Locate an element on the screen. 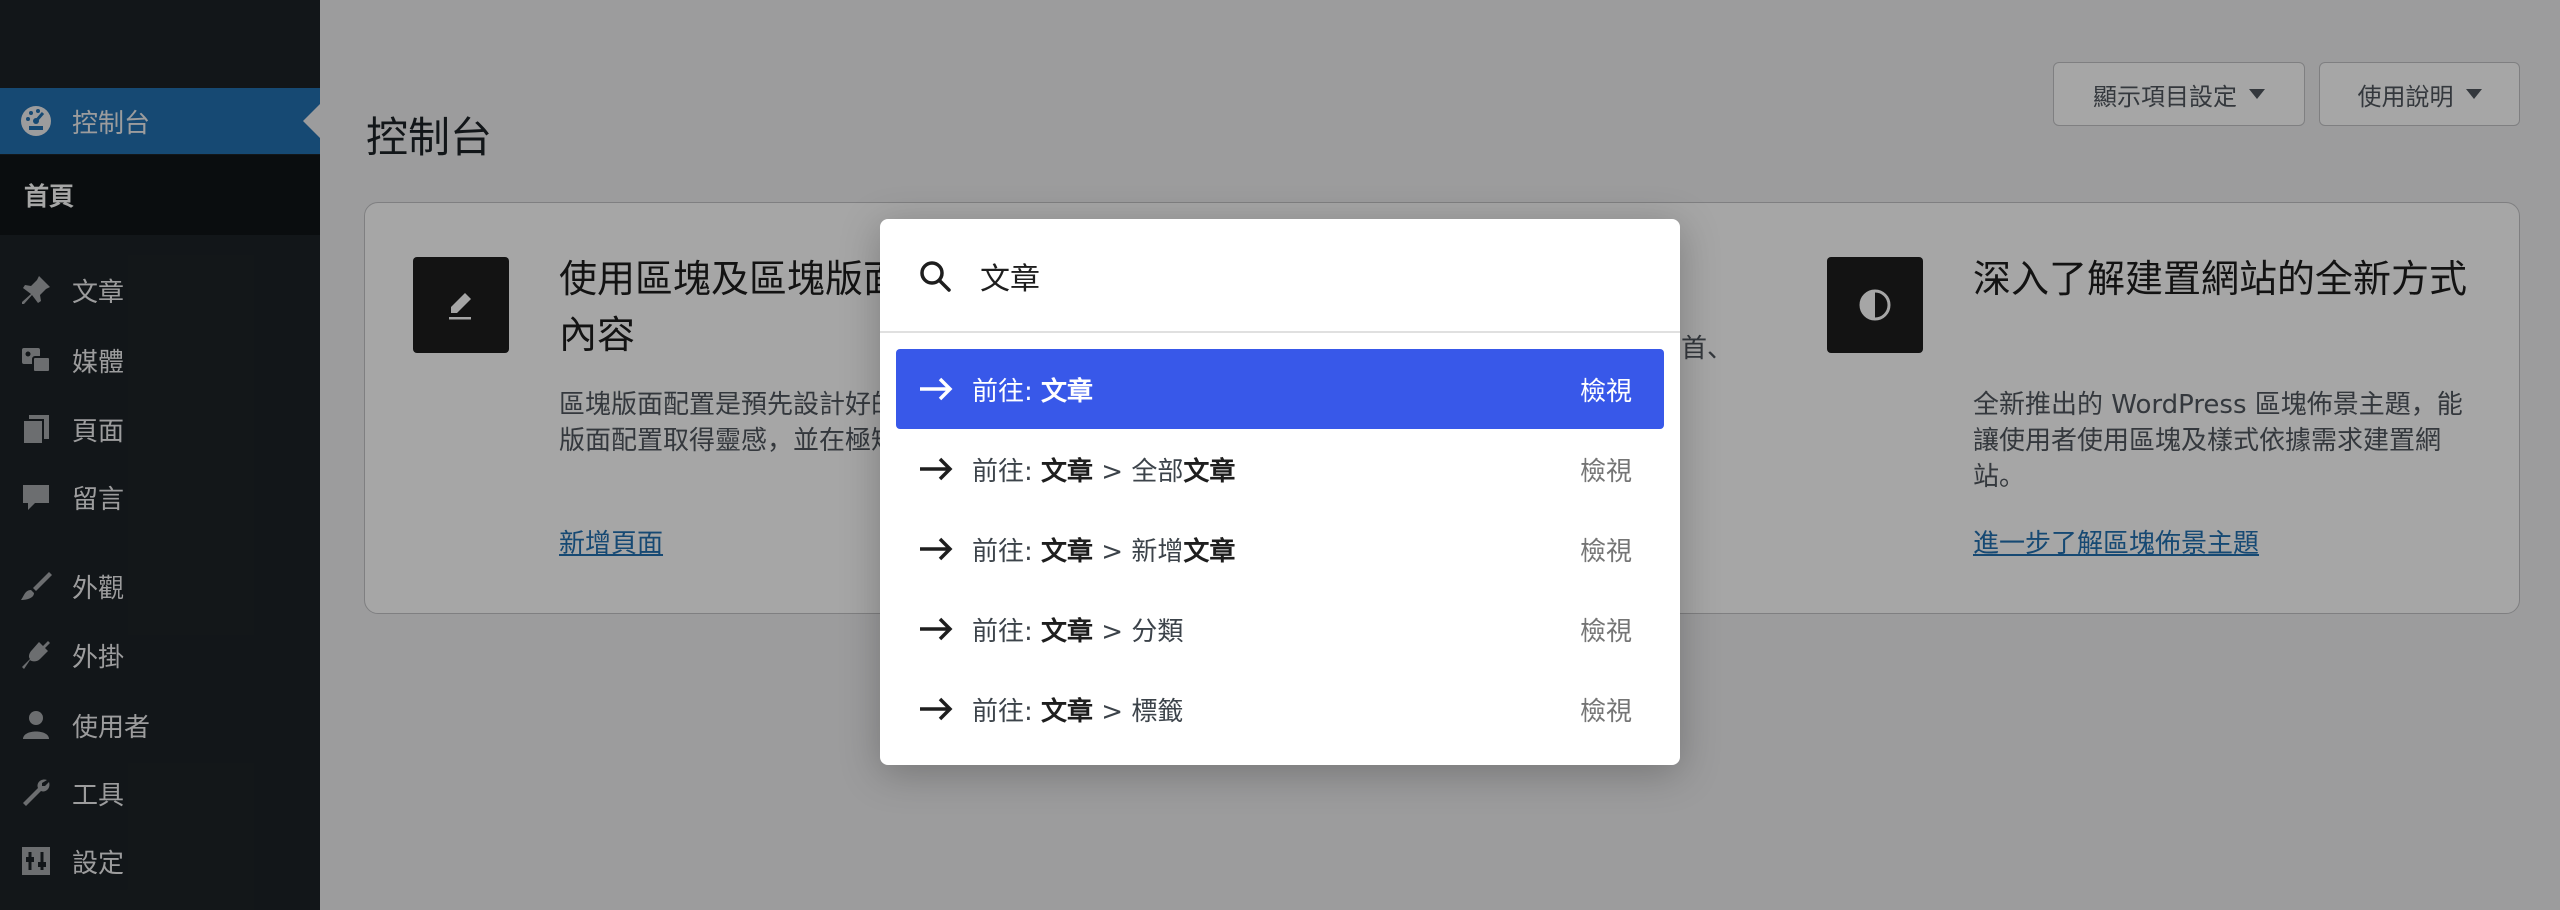 This screenshot has height=910, width=2560. result-label: 前往: 文章 > 標籤 is located at coordinates (1078, 711).